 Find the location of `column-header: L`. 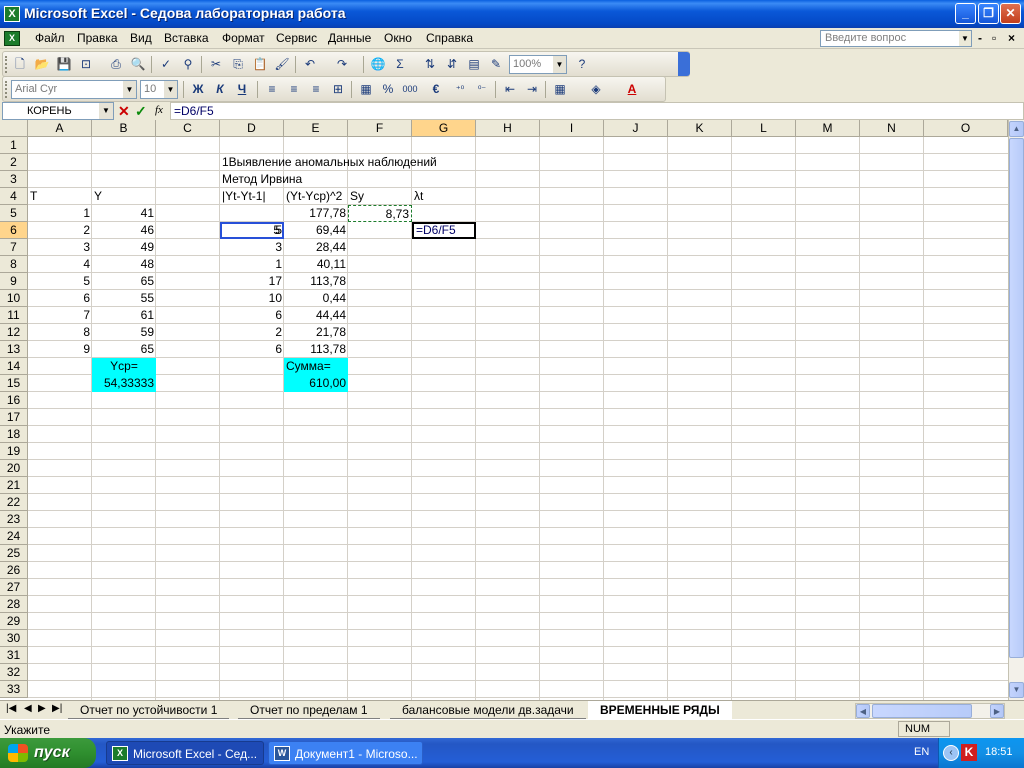

column-header: L is located at coordinates (764, 128).